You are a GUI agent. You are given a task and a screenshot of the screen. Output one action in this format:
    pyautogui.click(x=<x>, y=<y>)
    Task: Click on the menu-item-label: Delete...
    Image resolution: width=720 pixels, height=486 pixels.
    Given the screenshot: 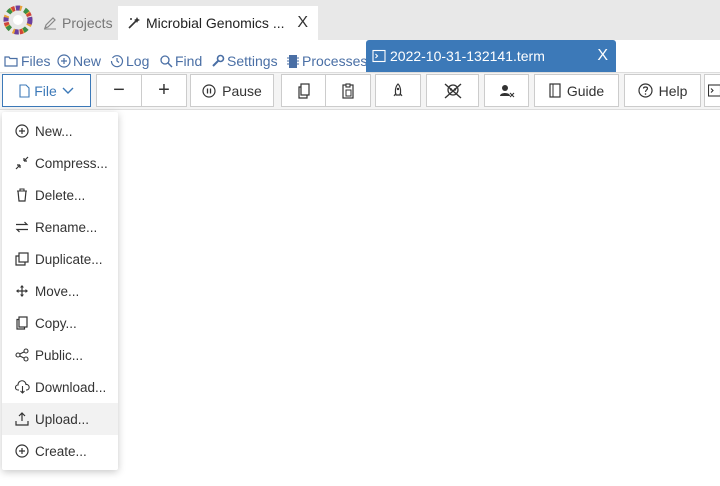 What is the action you would take?
    pyautogui.click(x=60, y=195)
    